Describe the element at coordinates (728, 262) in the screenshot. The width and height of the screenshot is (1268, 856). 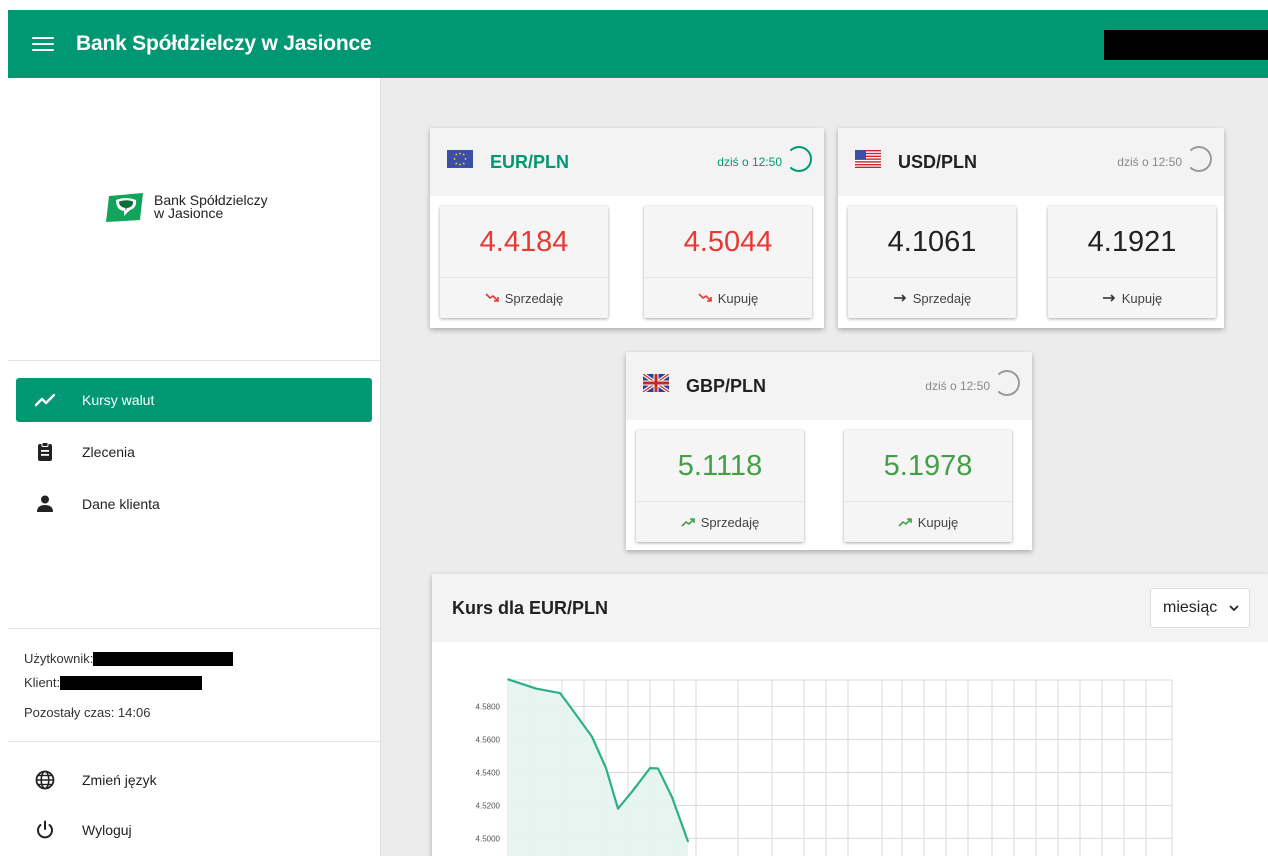
I see `buy-rate-button: 4.5044 Kupuję` at that location.